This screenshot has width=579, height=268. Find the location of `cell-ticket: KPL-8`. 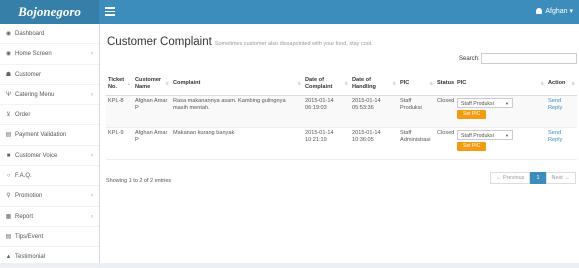

cell-ticket: KPL-8 is located at coordinates (119, 111).